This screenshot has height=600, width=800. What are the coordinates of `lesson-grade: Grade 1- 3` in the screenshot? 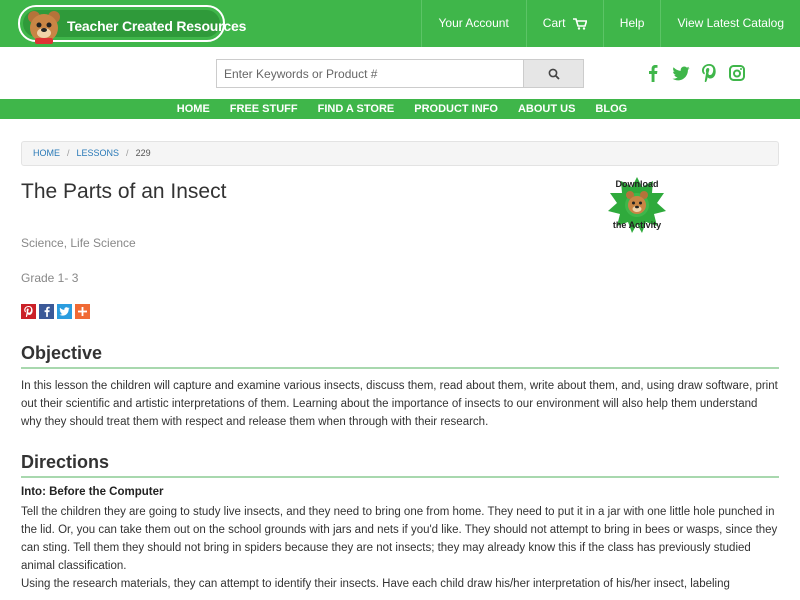 It's located at (50, 278).